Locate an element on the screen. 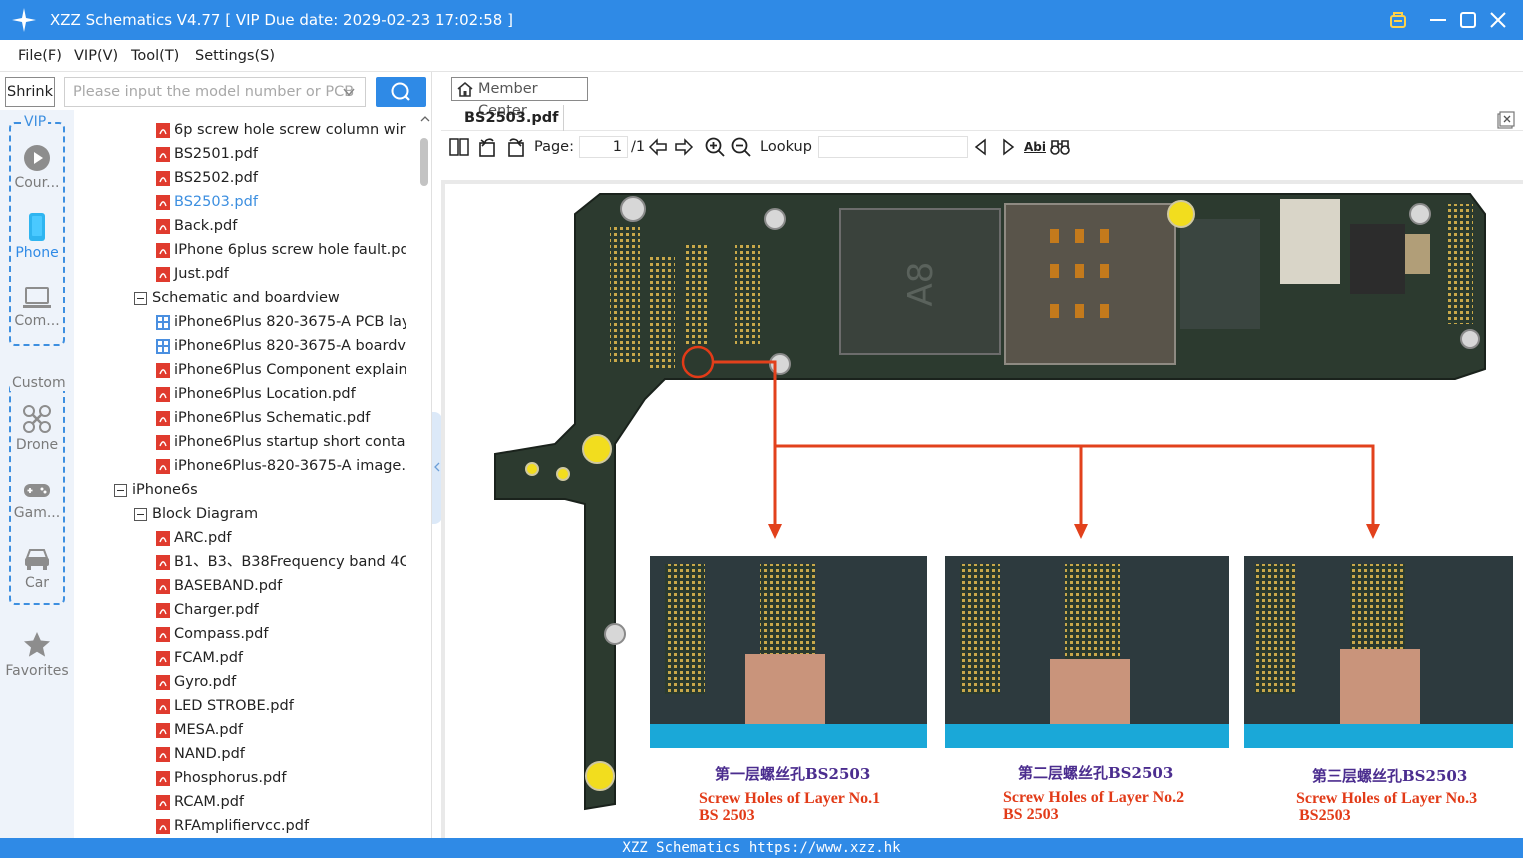 The image size is (1523, 858). find-next-icon is located at coordinates (1008, 147).